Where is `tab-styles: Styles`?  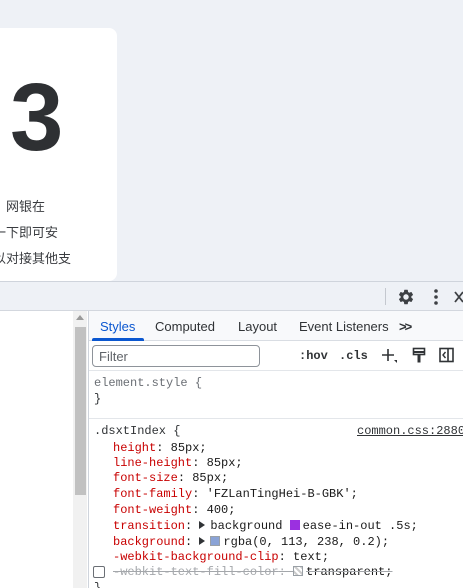
tab-styles: Styles is located at coordinates (117, 326).